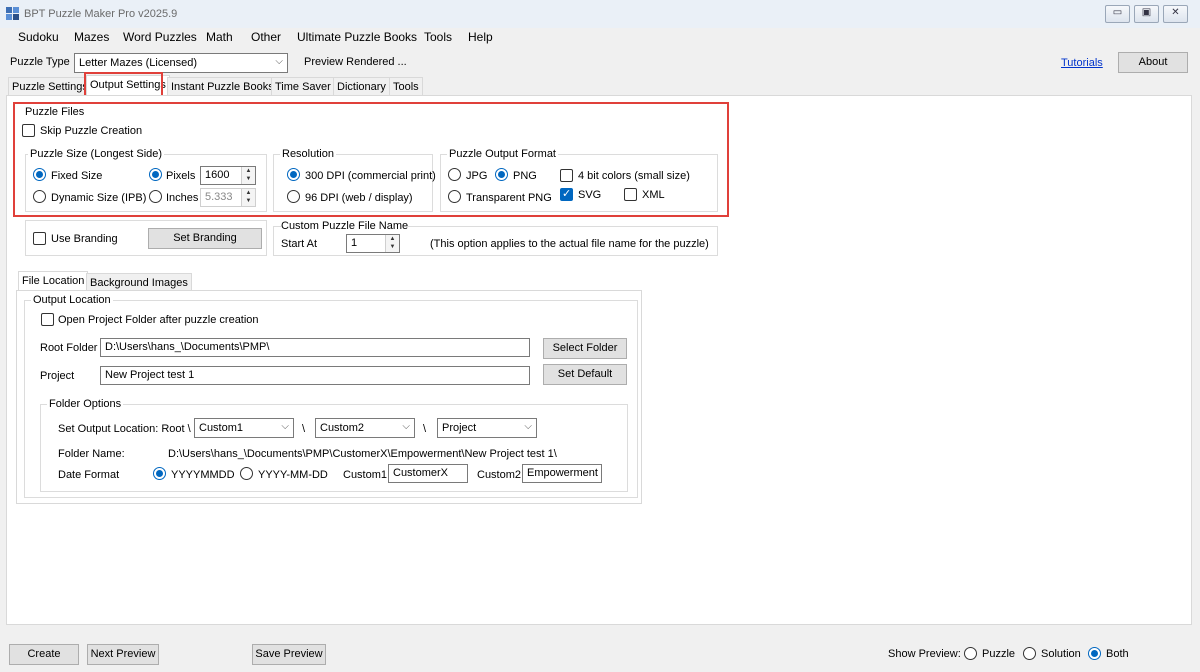  What do you see at coordinates (392, 243) in the screenshot?
I see `start-at-spinner-icon: ▲ ▼` at bounding box center [392, 243].